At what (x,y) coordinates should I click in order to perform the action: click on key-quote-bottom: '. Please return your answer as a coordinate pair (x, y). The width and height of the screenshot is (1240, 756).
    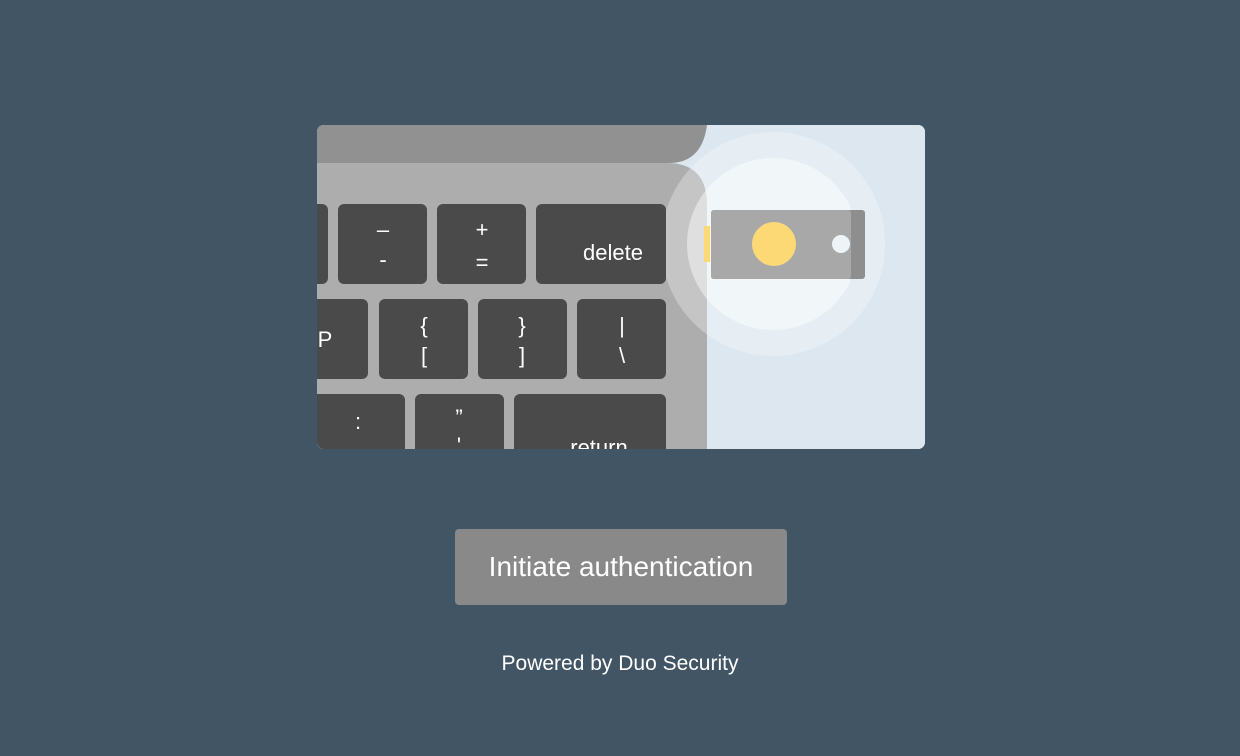
    Looking at the image, I should click on (459, 441).